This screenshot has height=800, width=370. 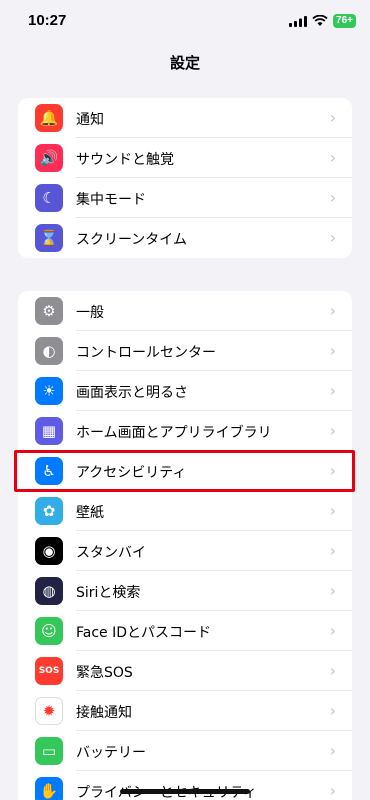 I want to click on settings-row: ◍ Siriと検索 ›, so click(x=185, y=591).